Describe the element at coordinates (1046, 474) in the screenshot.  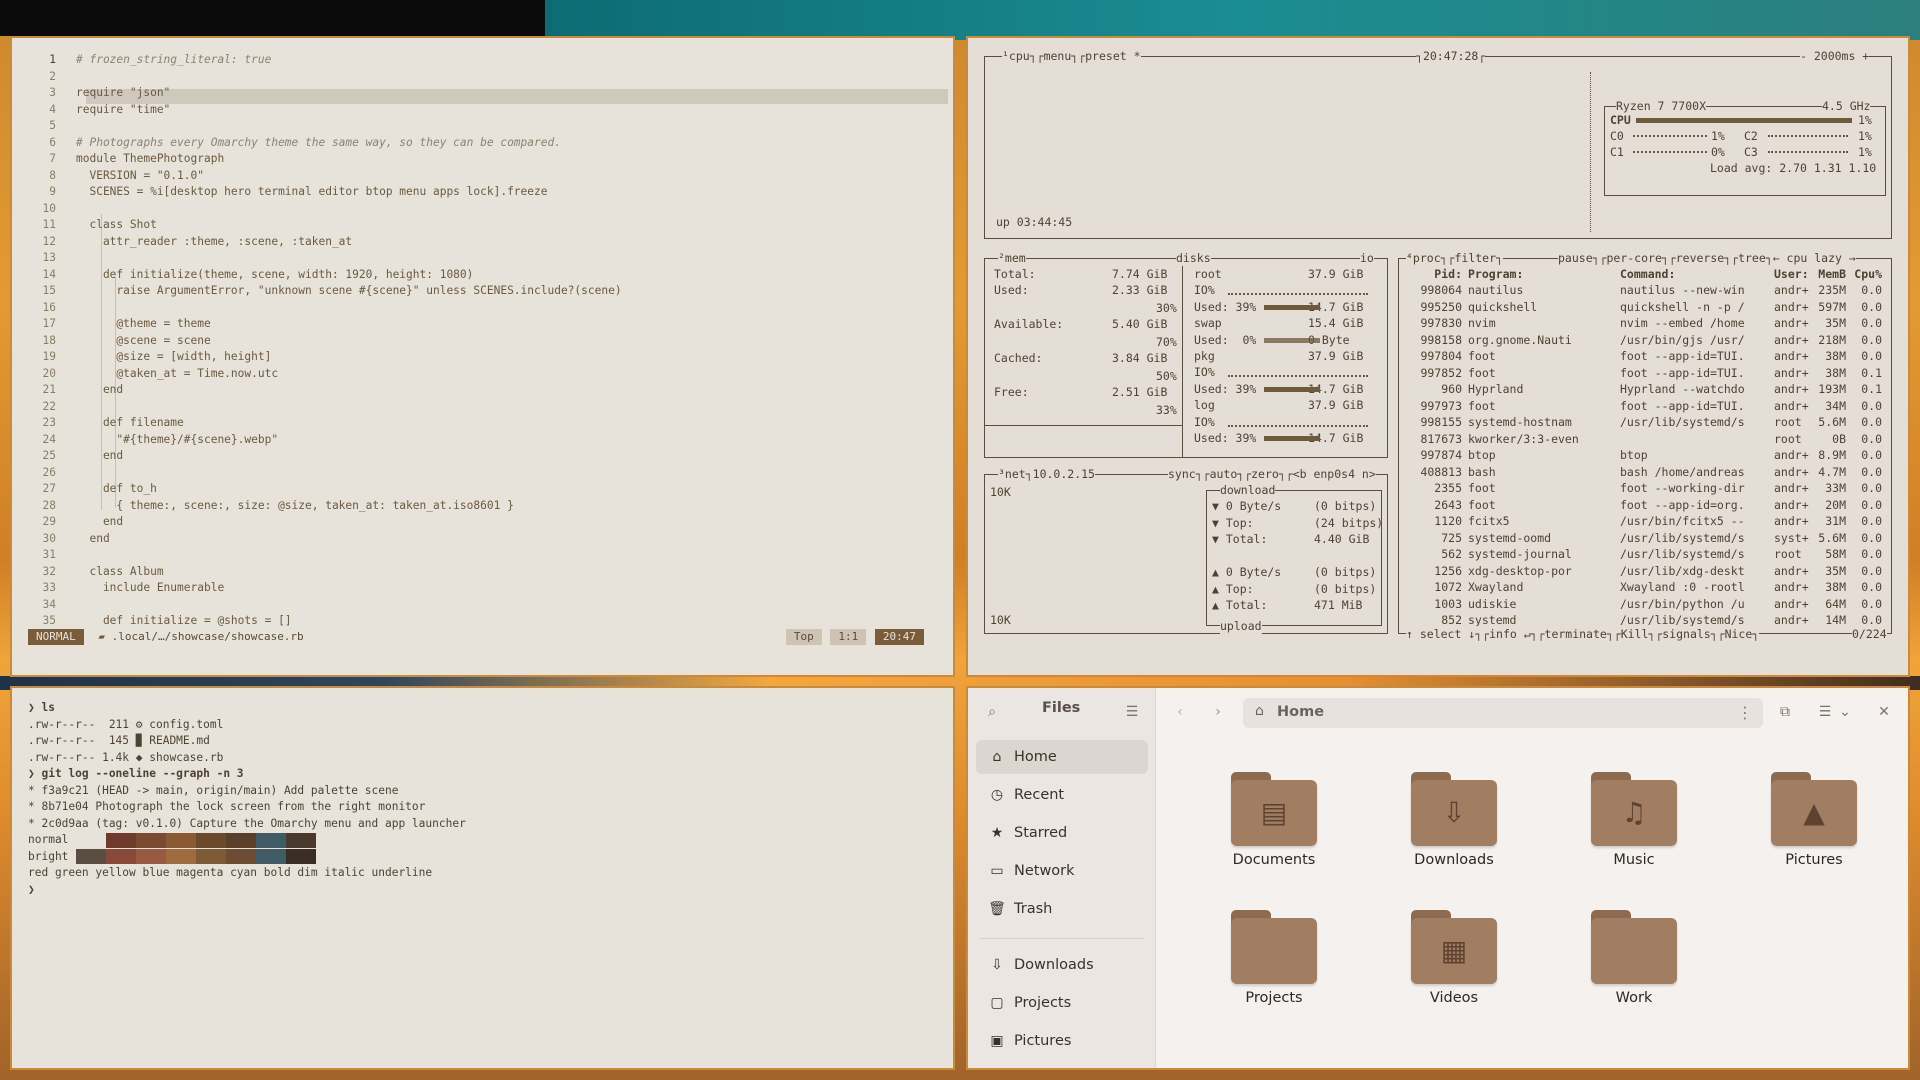
I see `net-title: ³net┐10.0.2.15` at that location.